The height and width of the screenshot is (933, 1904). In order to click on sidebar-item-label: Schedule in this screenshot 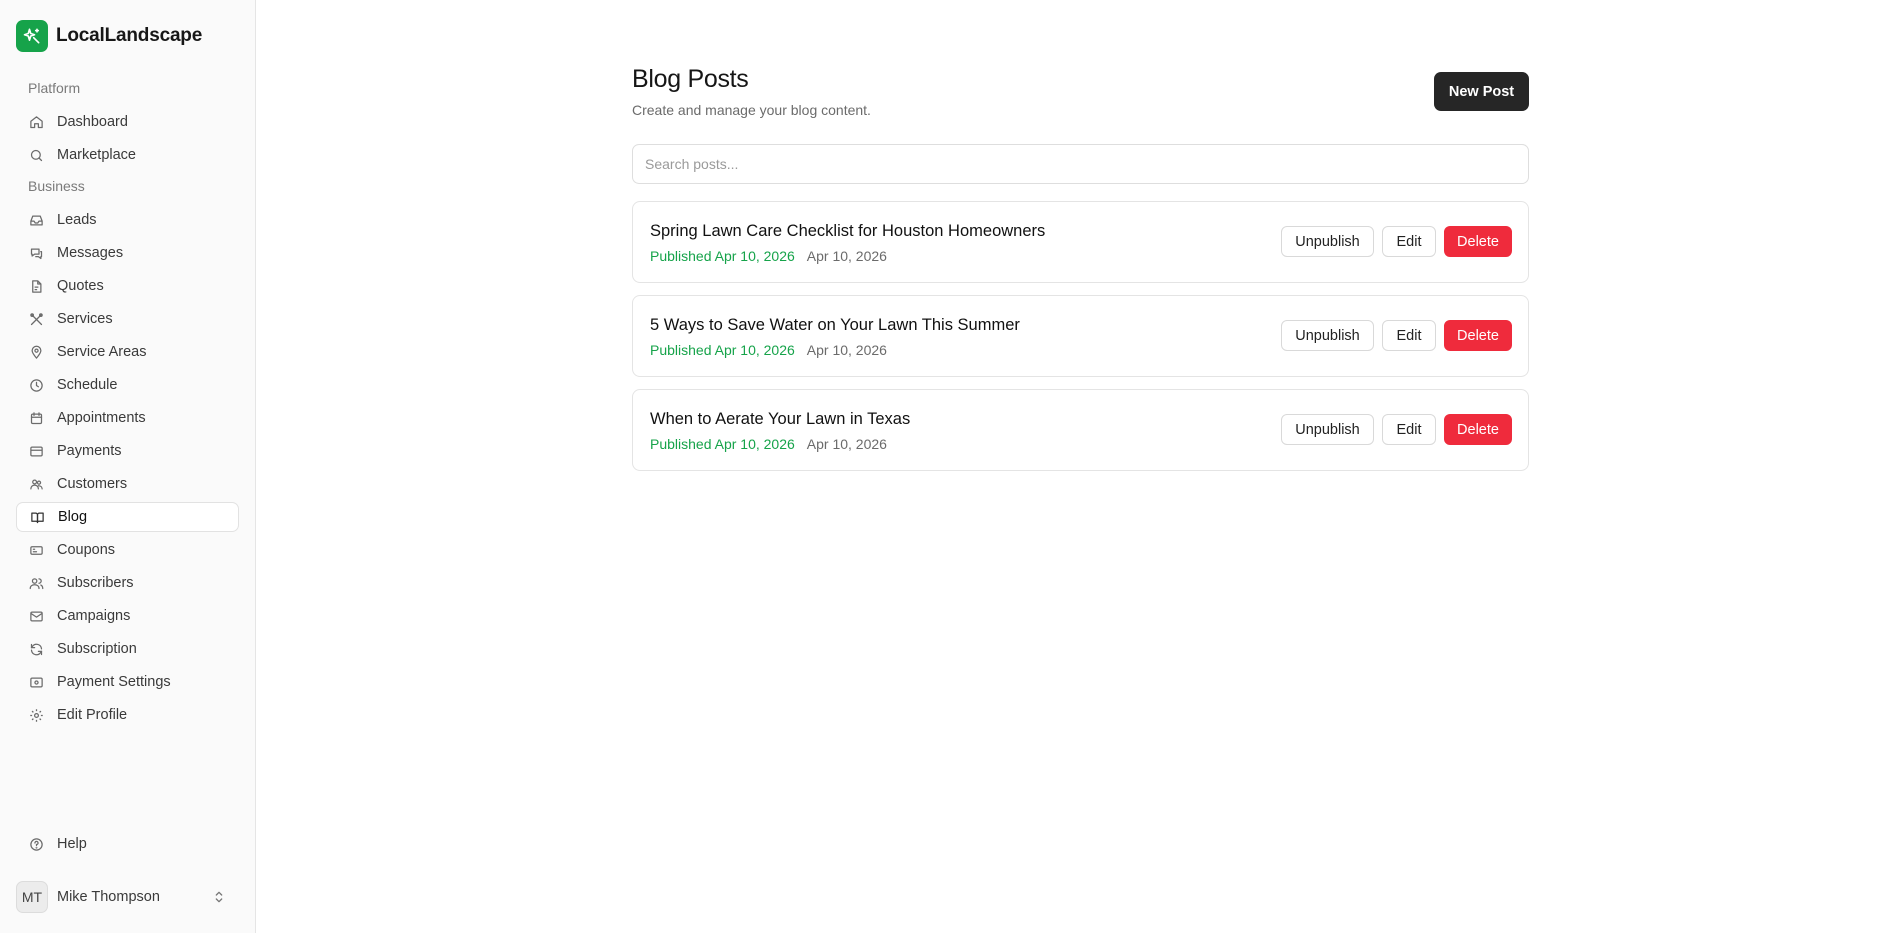, I will do `click(87, 385)`.